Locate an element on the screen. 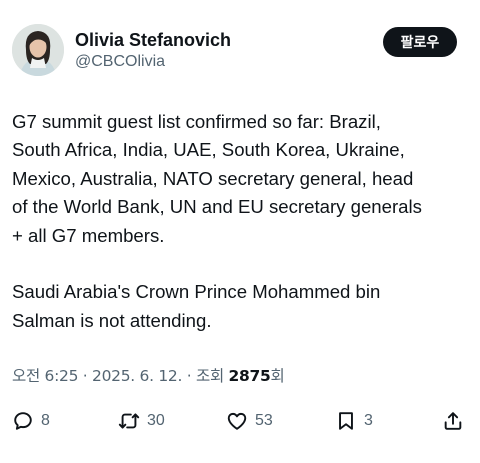 Image resolution: width=480 pixels, height=463 pixels. share-icon is located at coordinates (453, 421).